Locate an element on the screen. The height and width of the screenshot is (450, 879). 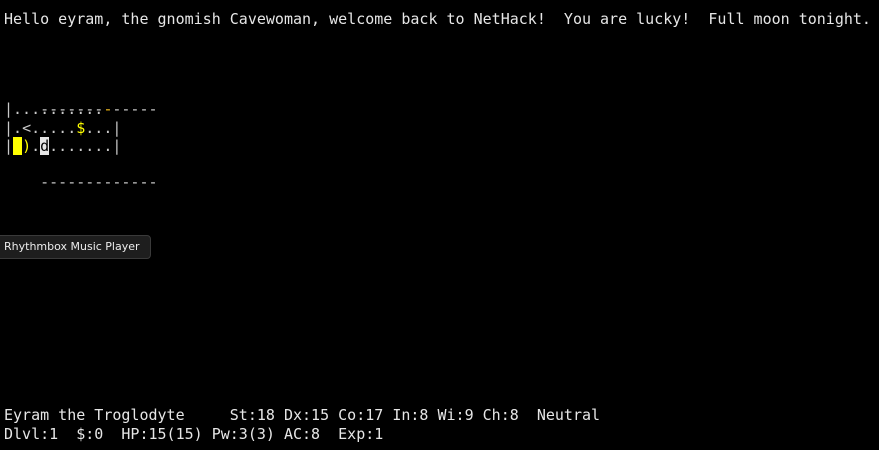
map-wall-bottom: ------------- is located at coordinates (99, 182).